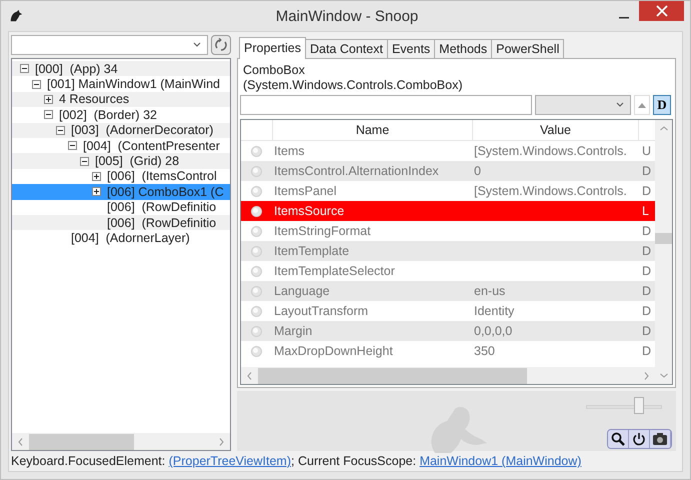 Image resolution: width=691 pixels, height=480 pixels. Describe the element at coordinates (448, 191) in the screenshot. I see `property-row: ItemsPanel [System.Windows.Controls. D` at that location.